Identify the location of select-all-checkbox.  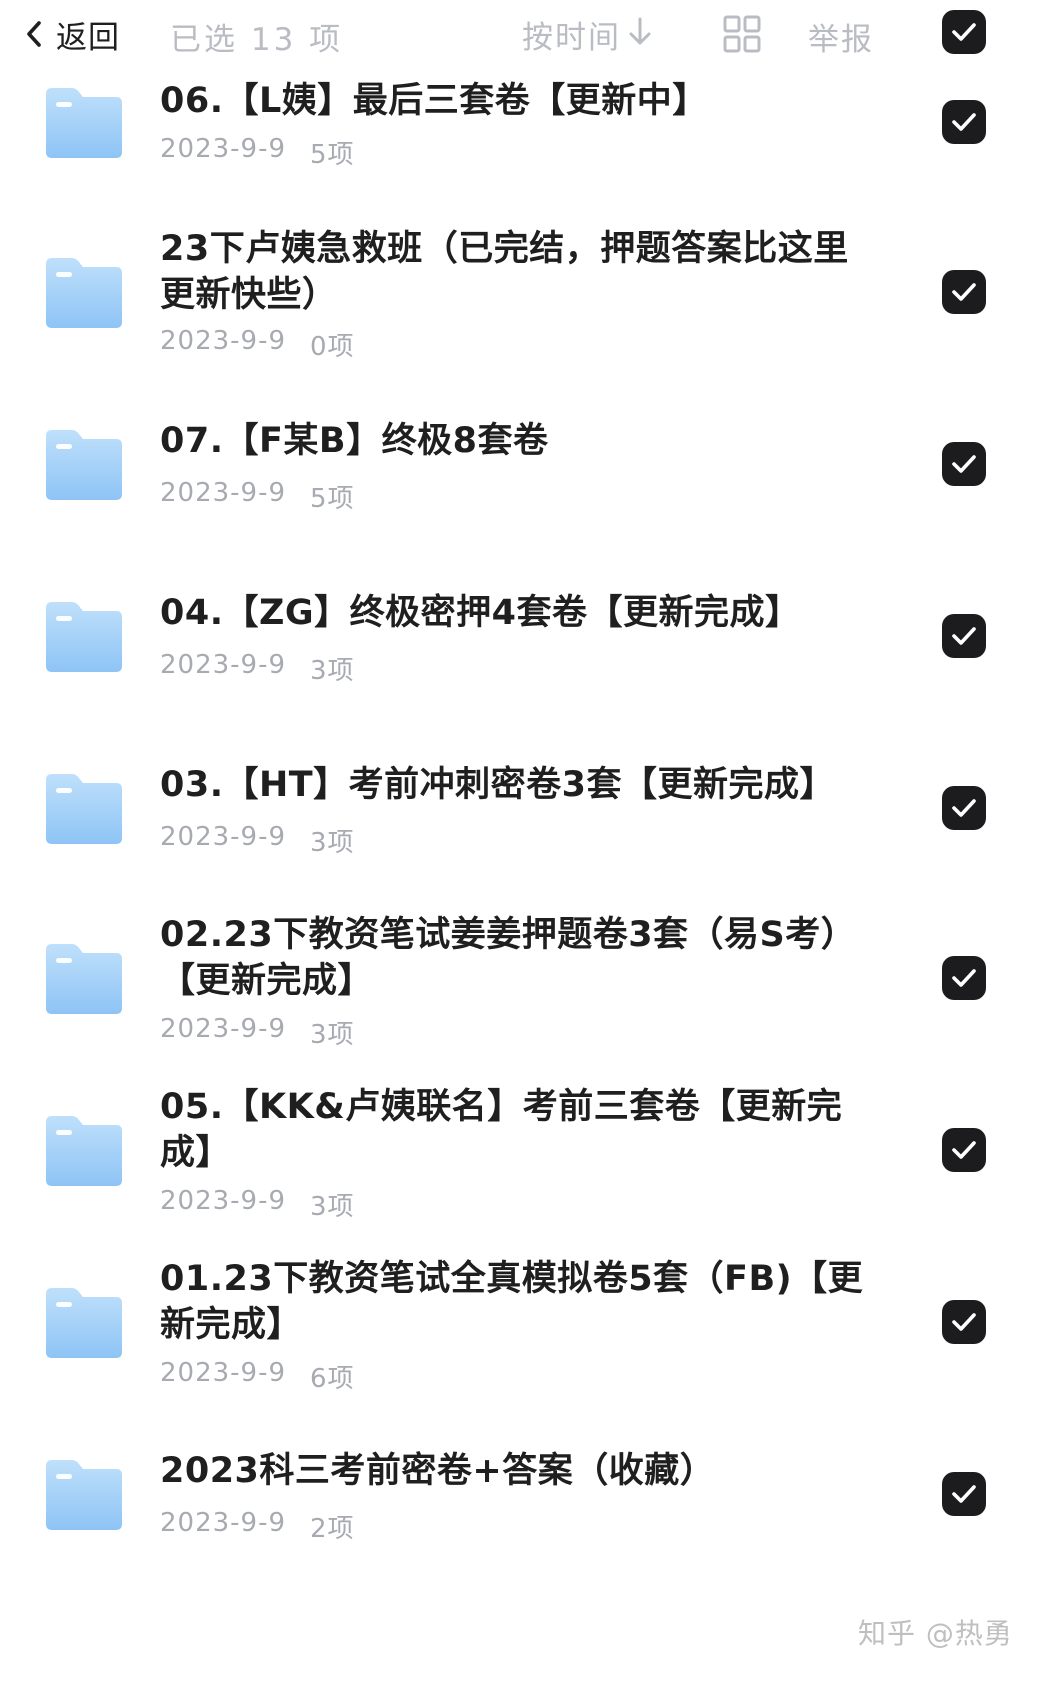
(964, 32).